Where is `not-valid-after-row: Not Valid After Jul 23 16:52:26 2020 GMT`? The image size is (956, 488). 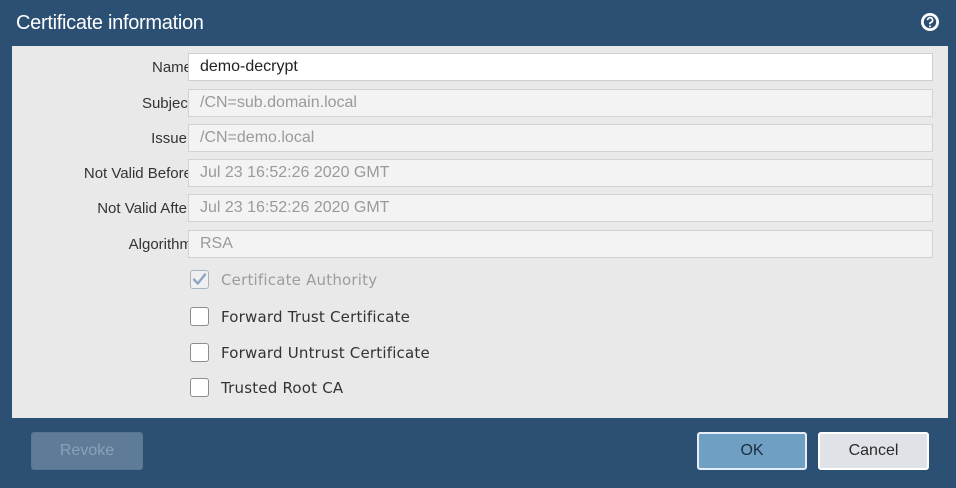 not-valid-after-row: Not Valid After Jul 23 16:52:26 2020 GMT is located at coordinates (480, 209).